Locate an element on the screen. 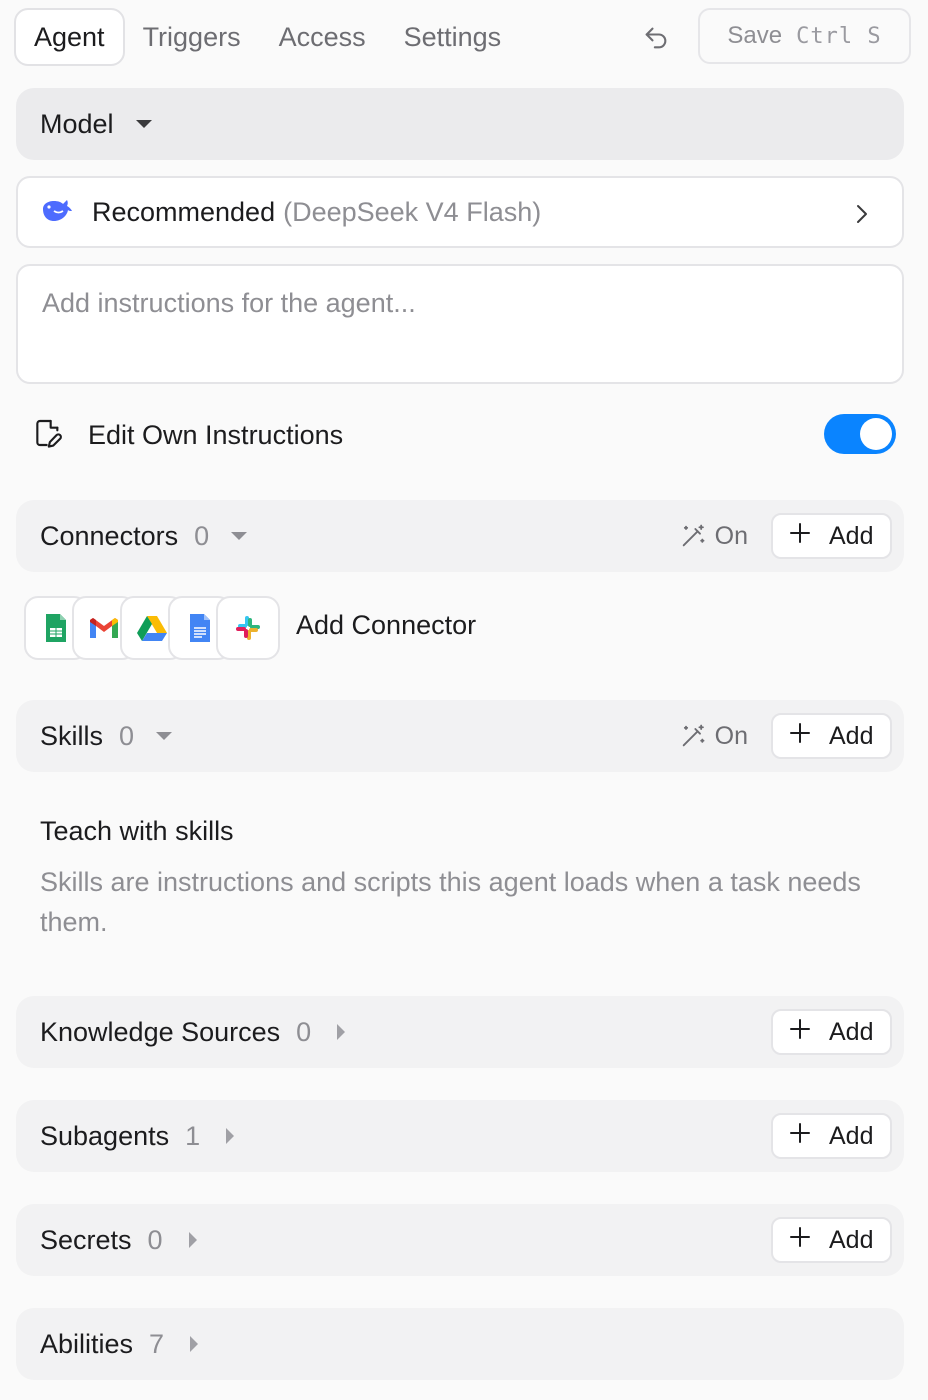  save-button: Save Ctrl S is located at coordinates (804, 36).